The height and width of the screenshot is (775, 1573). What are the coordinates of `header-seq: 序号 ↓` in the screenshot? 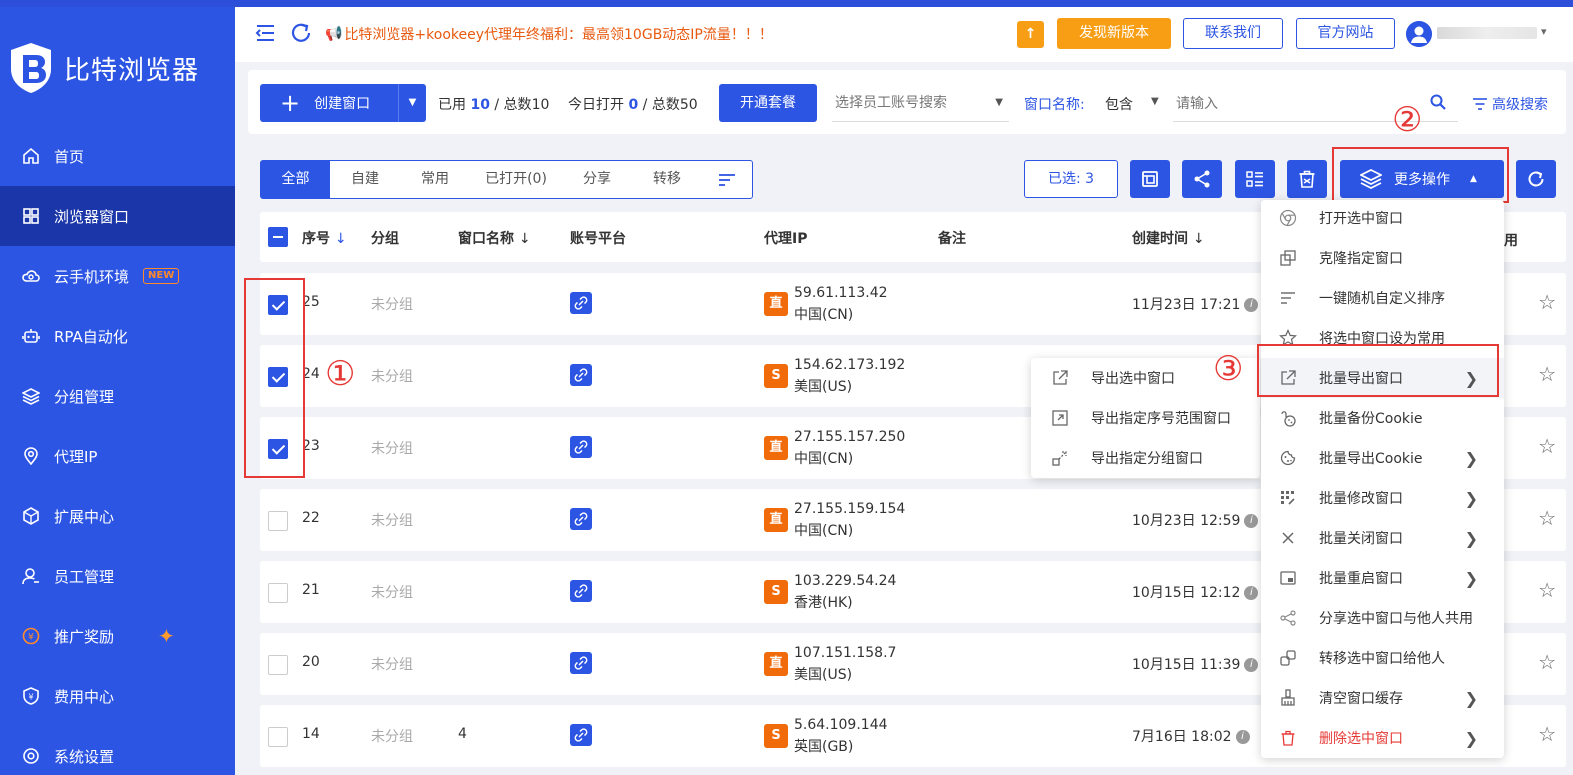 It's located at (324, 238).